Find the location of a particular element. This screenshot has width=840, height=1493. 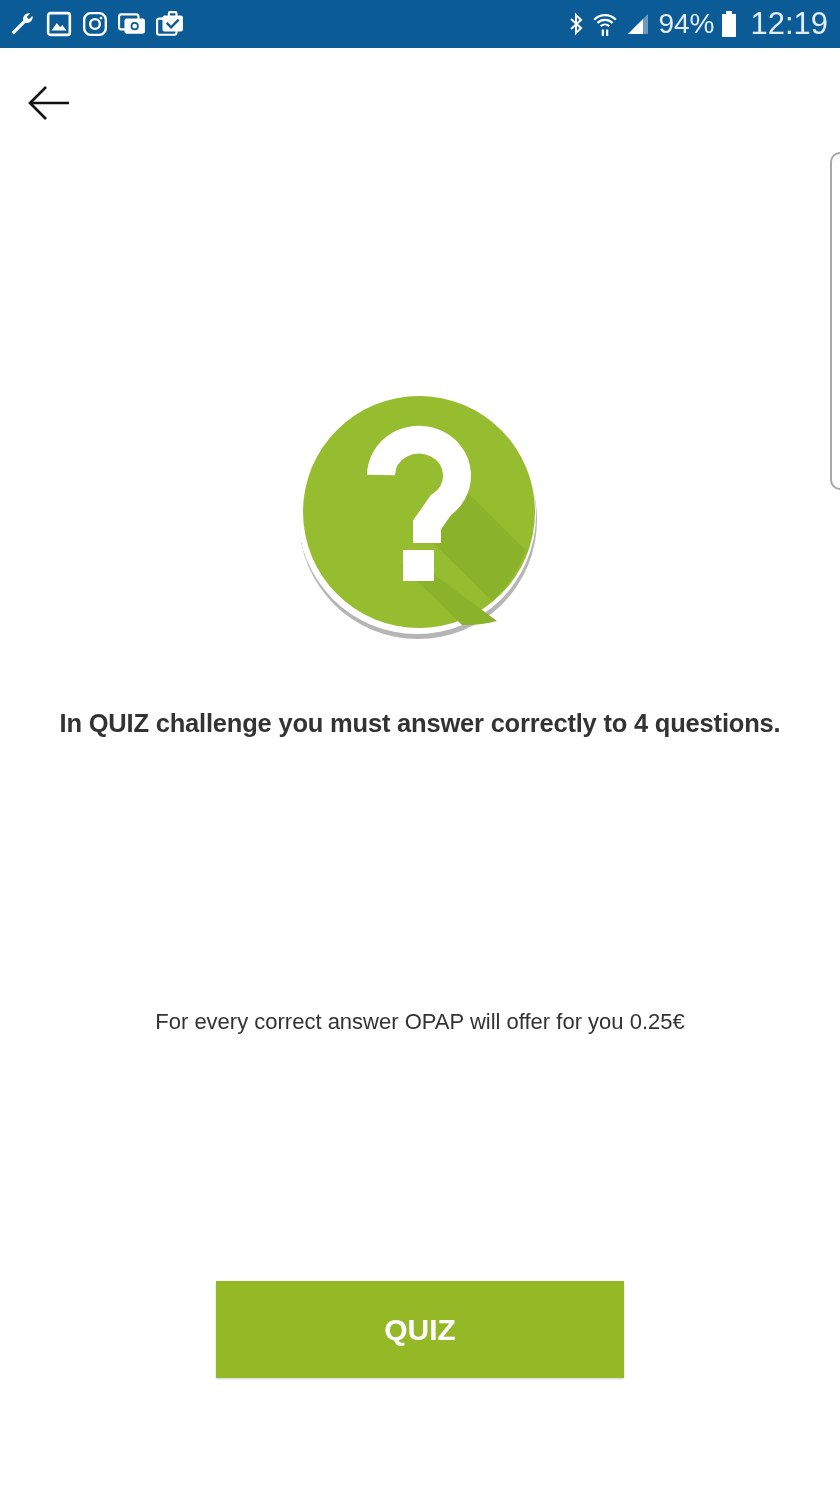

quiz-button: QUIZ is located at coordinates (420, 1329).